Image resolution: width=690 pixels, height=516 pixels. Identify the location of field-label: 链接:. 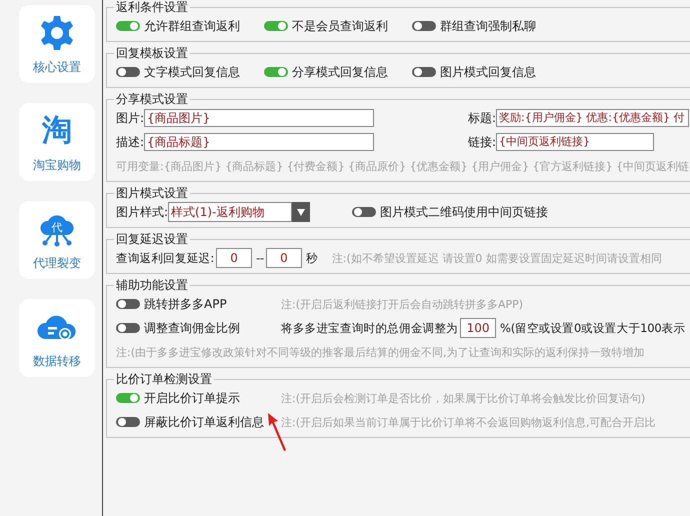
(482, 142).